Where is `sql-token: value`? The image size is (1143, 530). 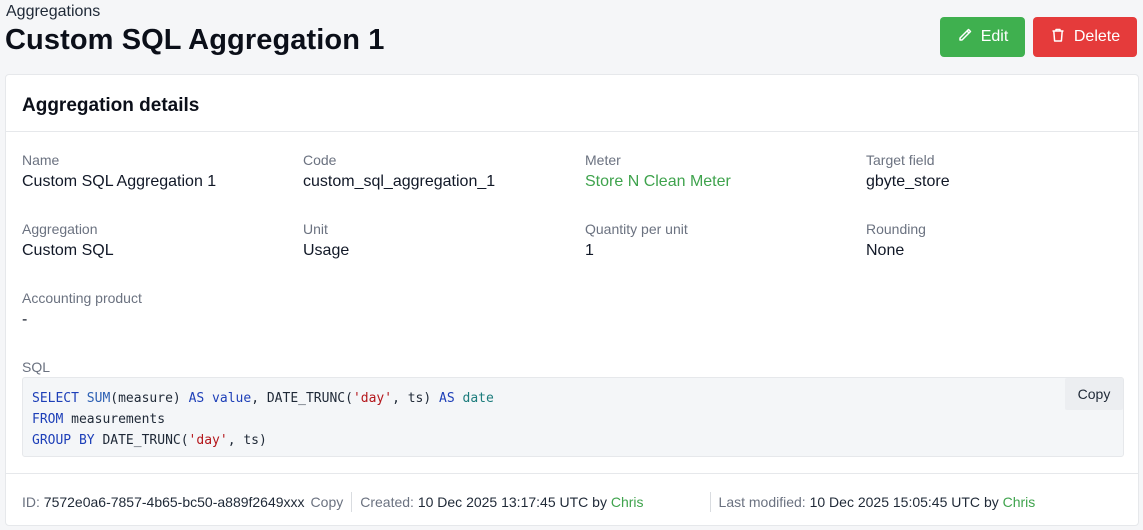 sql-token: value is located at coordinates (232, 398).